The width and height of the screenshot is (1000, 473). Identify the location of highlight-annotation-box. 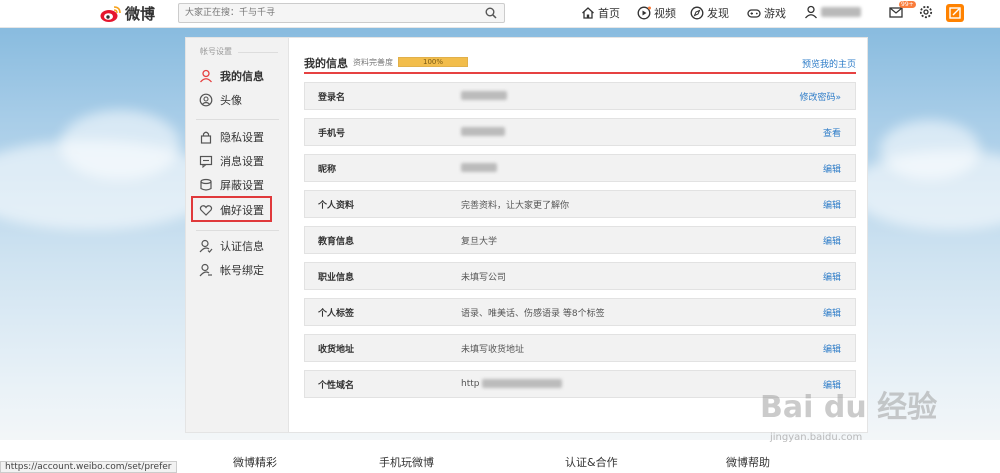
(231, 209).